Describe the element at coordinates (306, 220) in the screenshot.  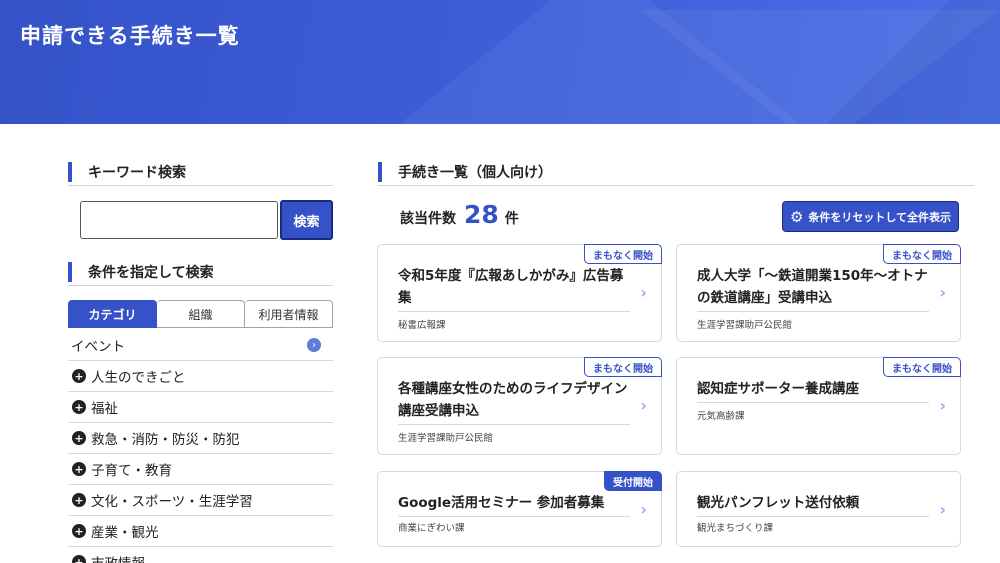
I see `search-button: 検索` at that location.